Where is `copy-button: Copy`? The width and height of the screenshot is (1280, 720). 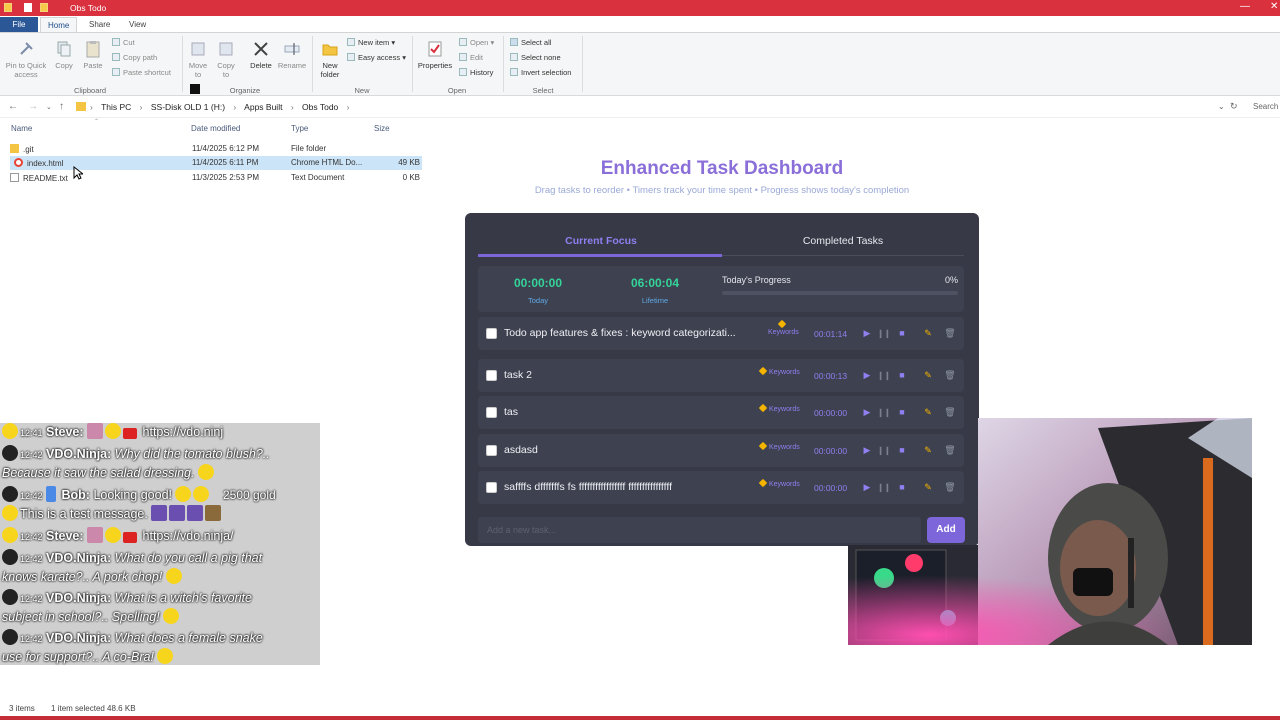
copy-button: Copy is located at coordinates (64, 55).